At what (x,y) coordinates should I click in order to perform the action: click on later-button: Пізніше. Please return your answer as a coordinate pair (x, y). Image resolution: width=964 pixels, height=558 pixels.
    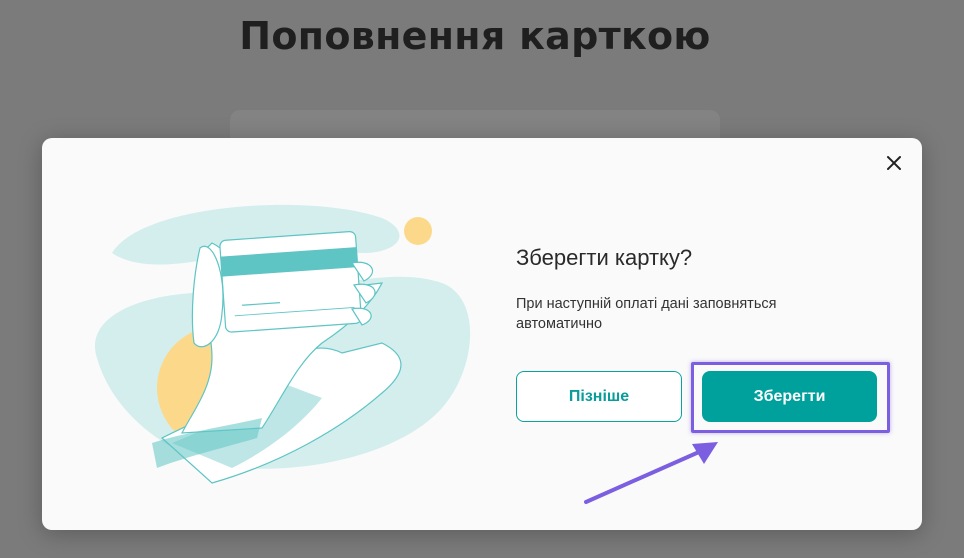
    Looking at the image, I should click on (599, 396).